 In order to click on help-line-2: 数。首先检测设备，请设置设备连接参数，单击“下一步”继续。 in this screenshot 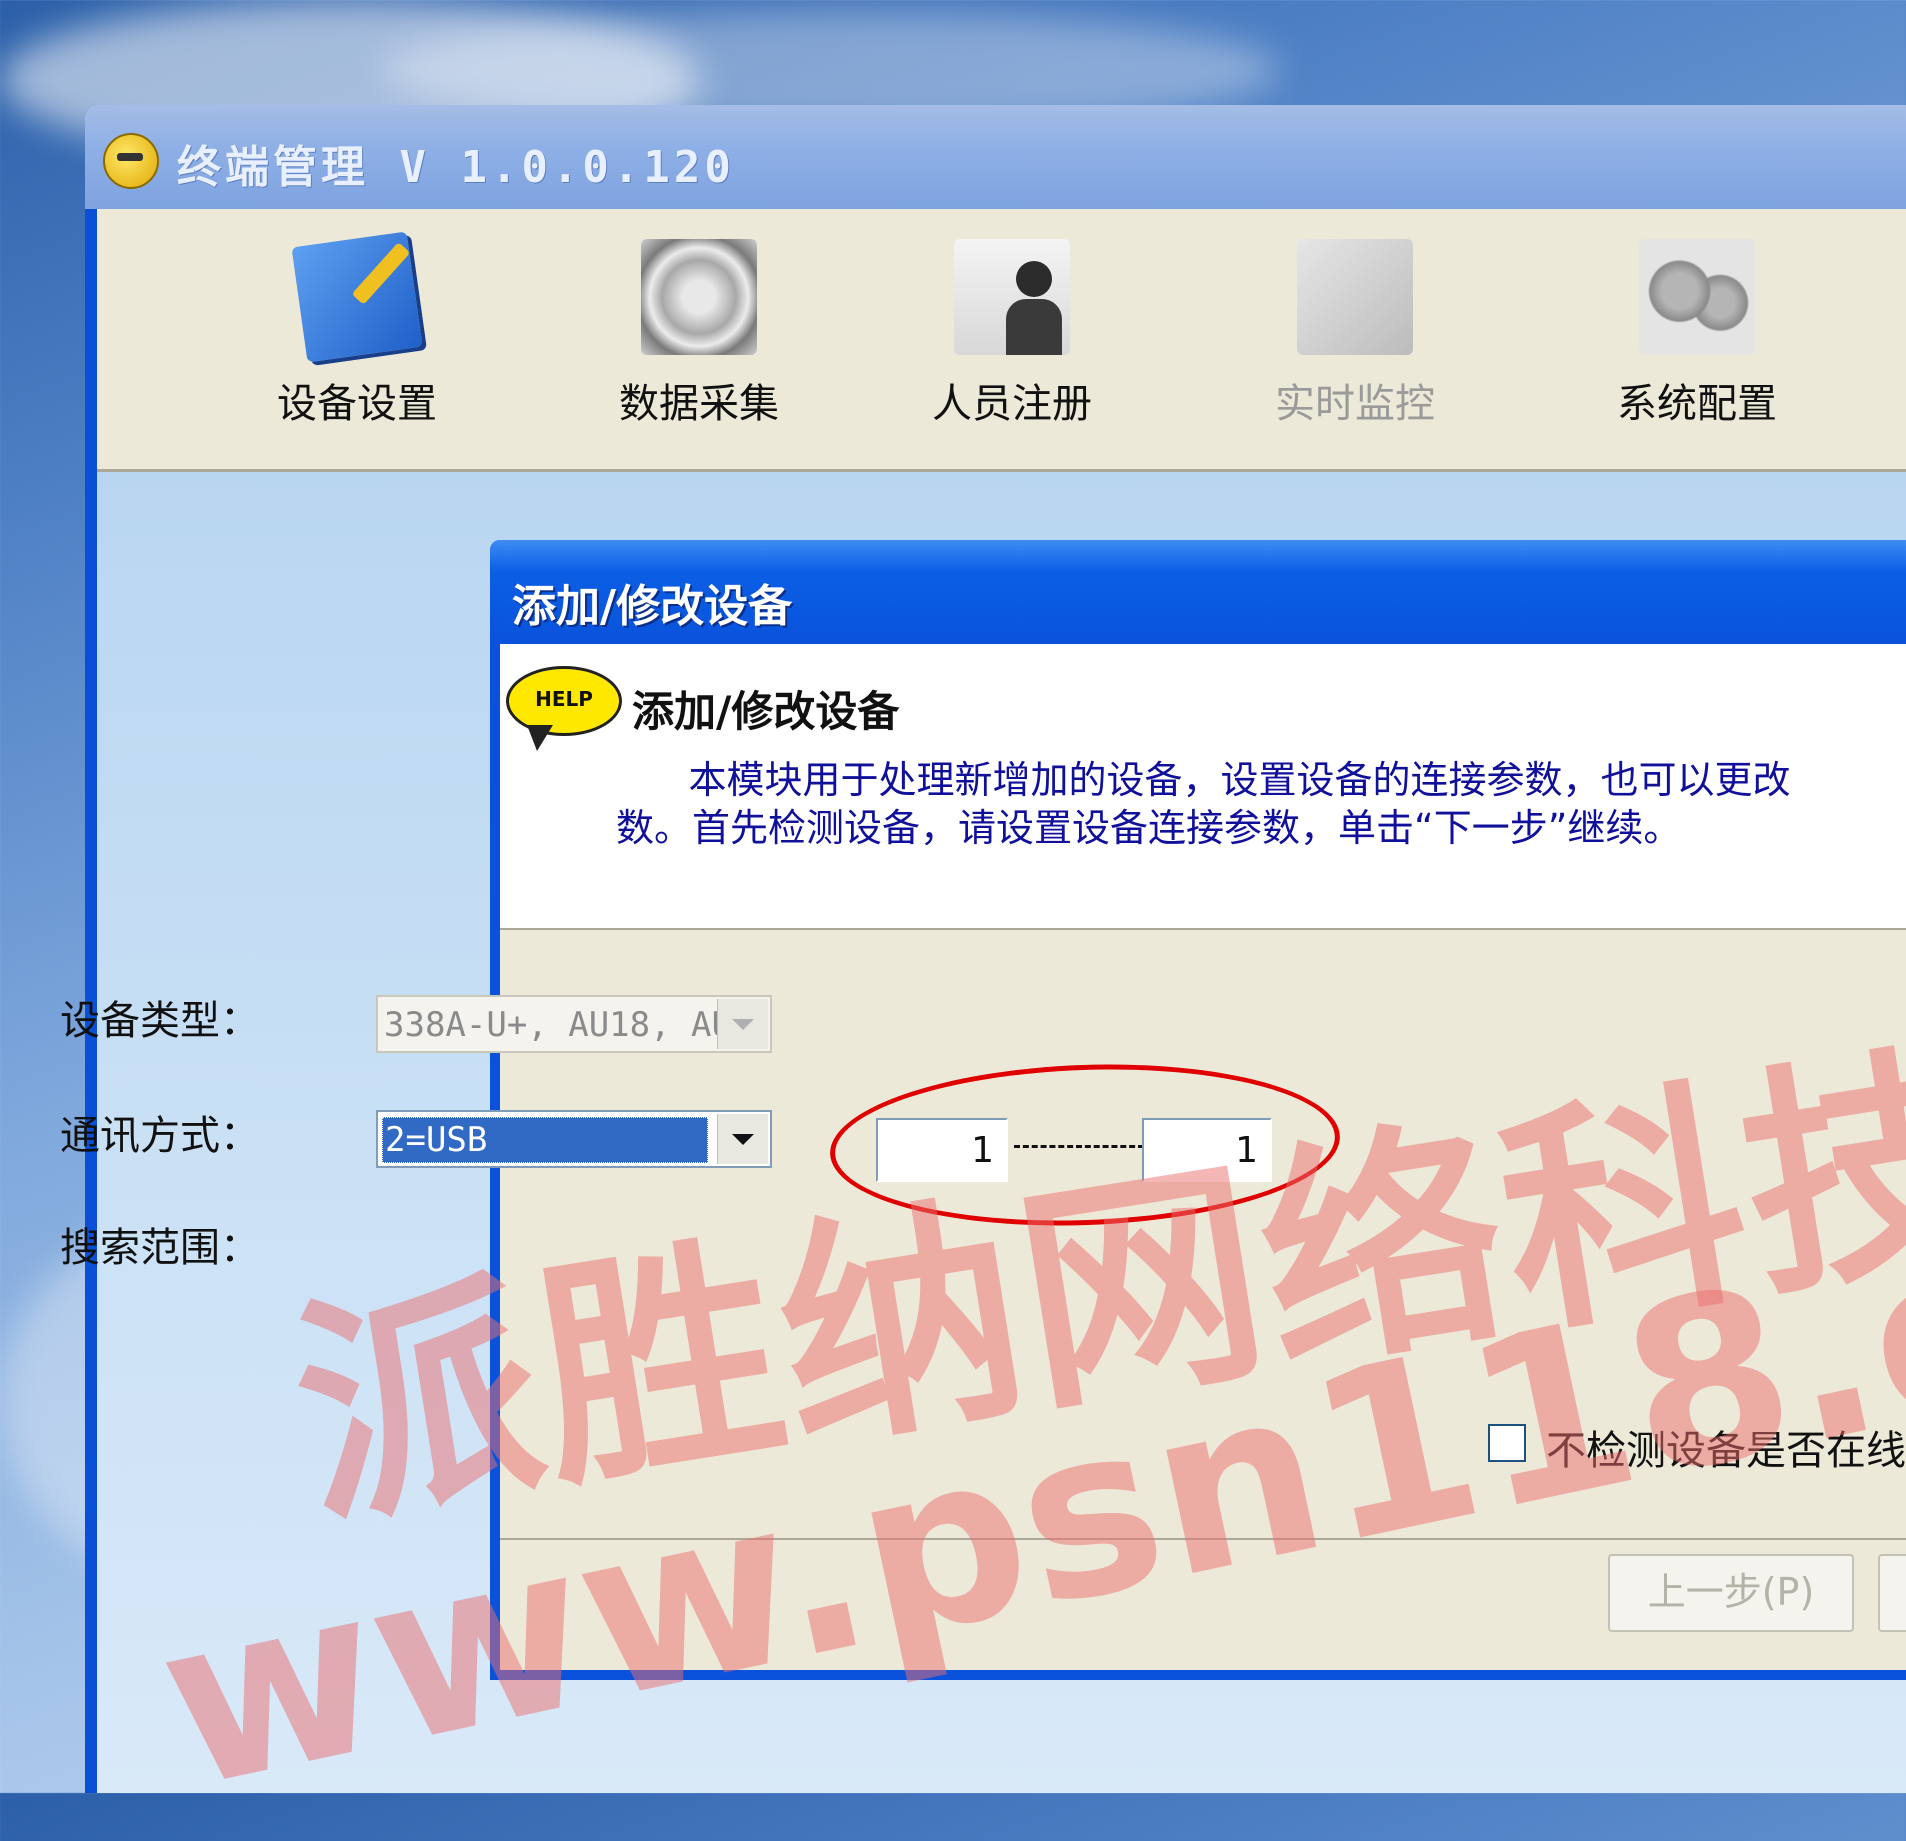, I will do `click(1149, 828)`.